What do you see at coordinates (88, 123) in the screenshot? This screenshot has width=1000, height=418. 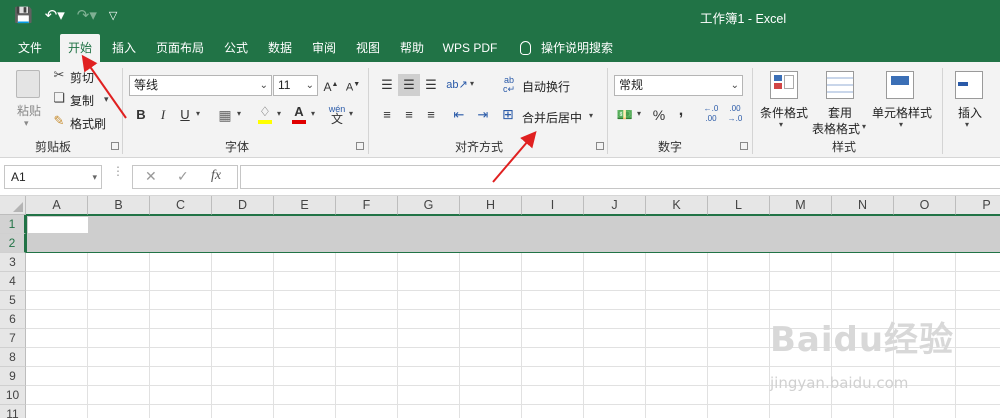 I see `format-painter-button: 格式刷` at bounding box center [88, 123].